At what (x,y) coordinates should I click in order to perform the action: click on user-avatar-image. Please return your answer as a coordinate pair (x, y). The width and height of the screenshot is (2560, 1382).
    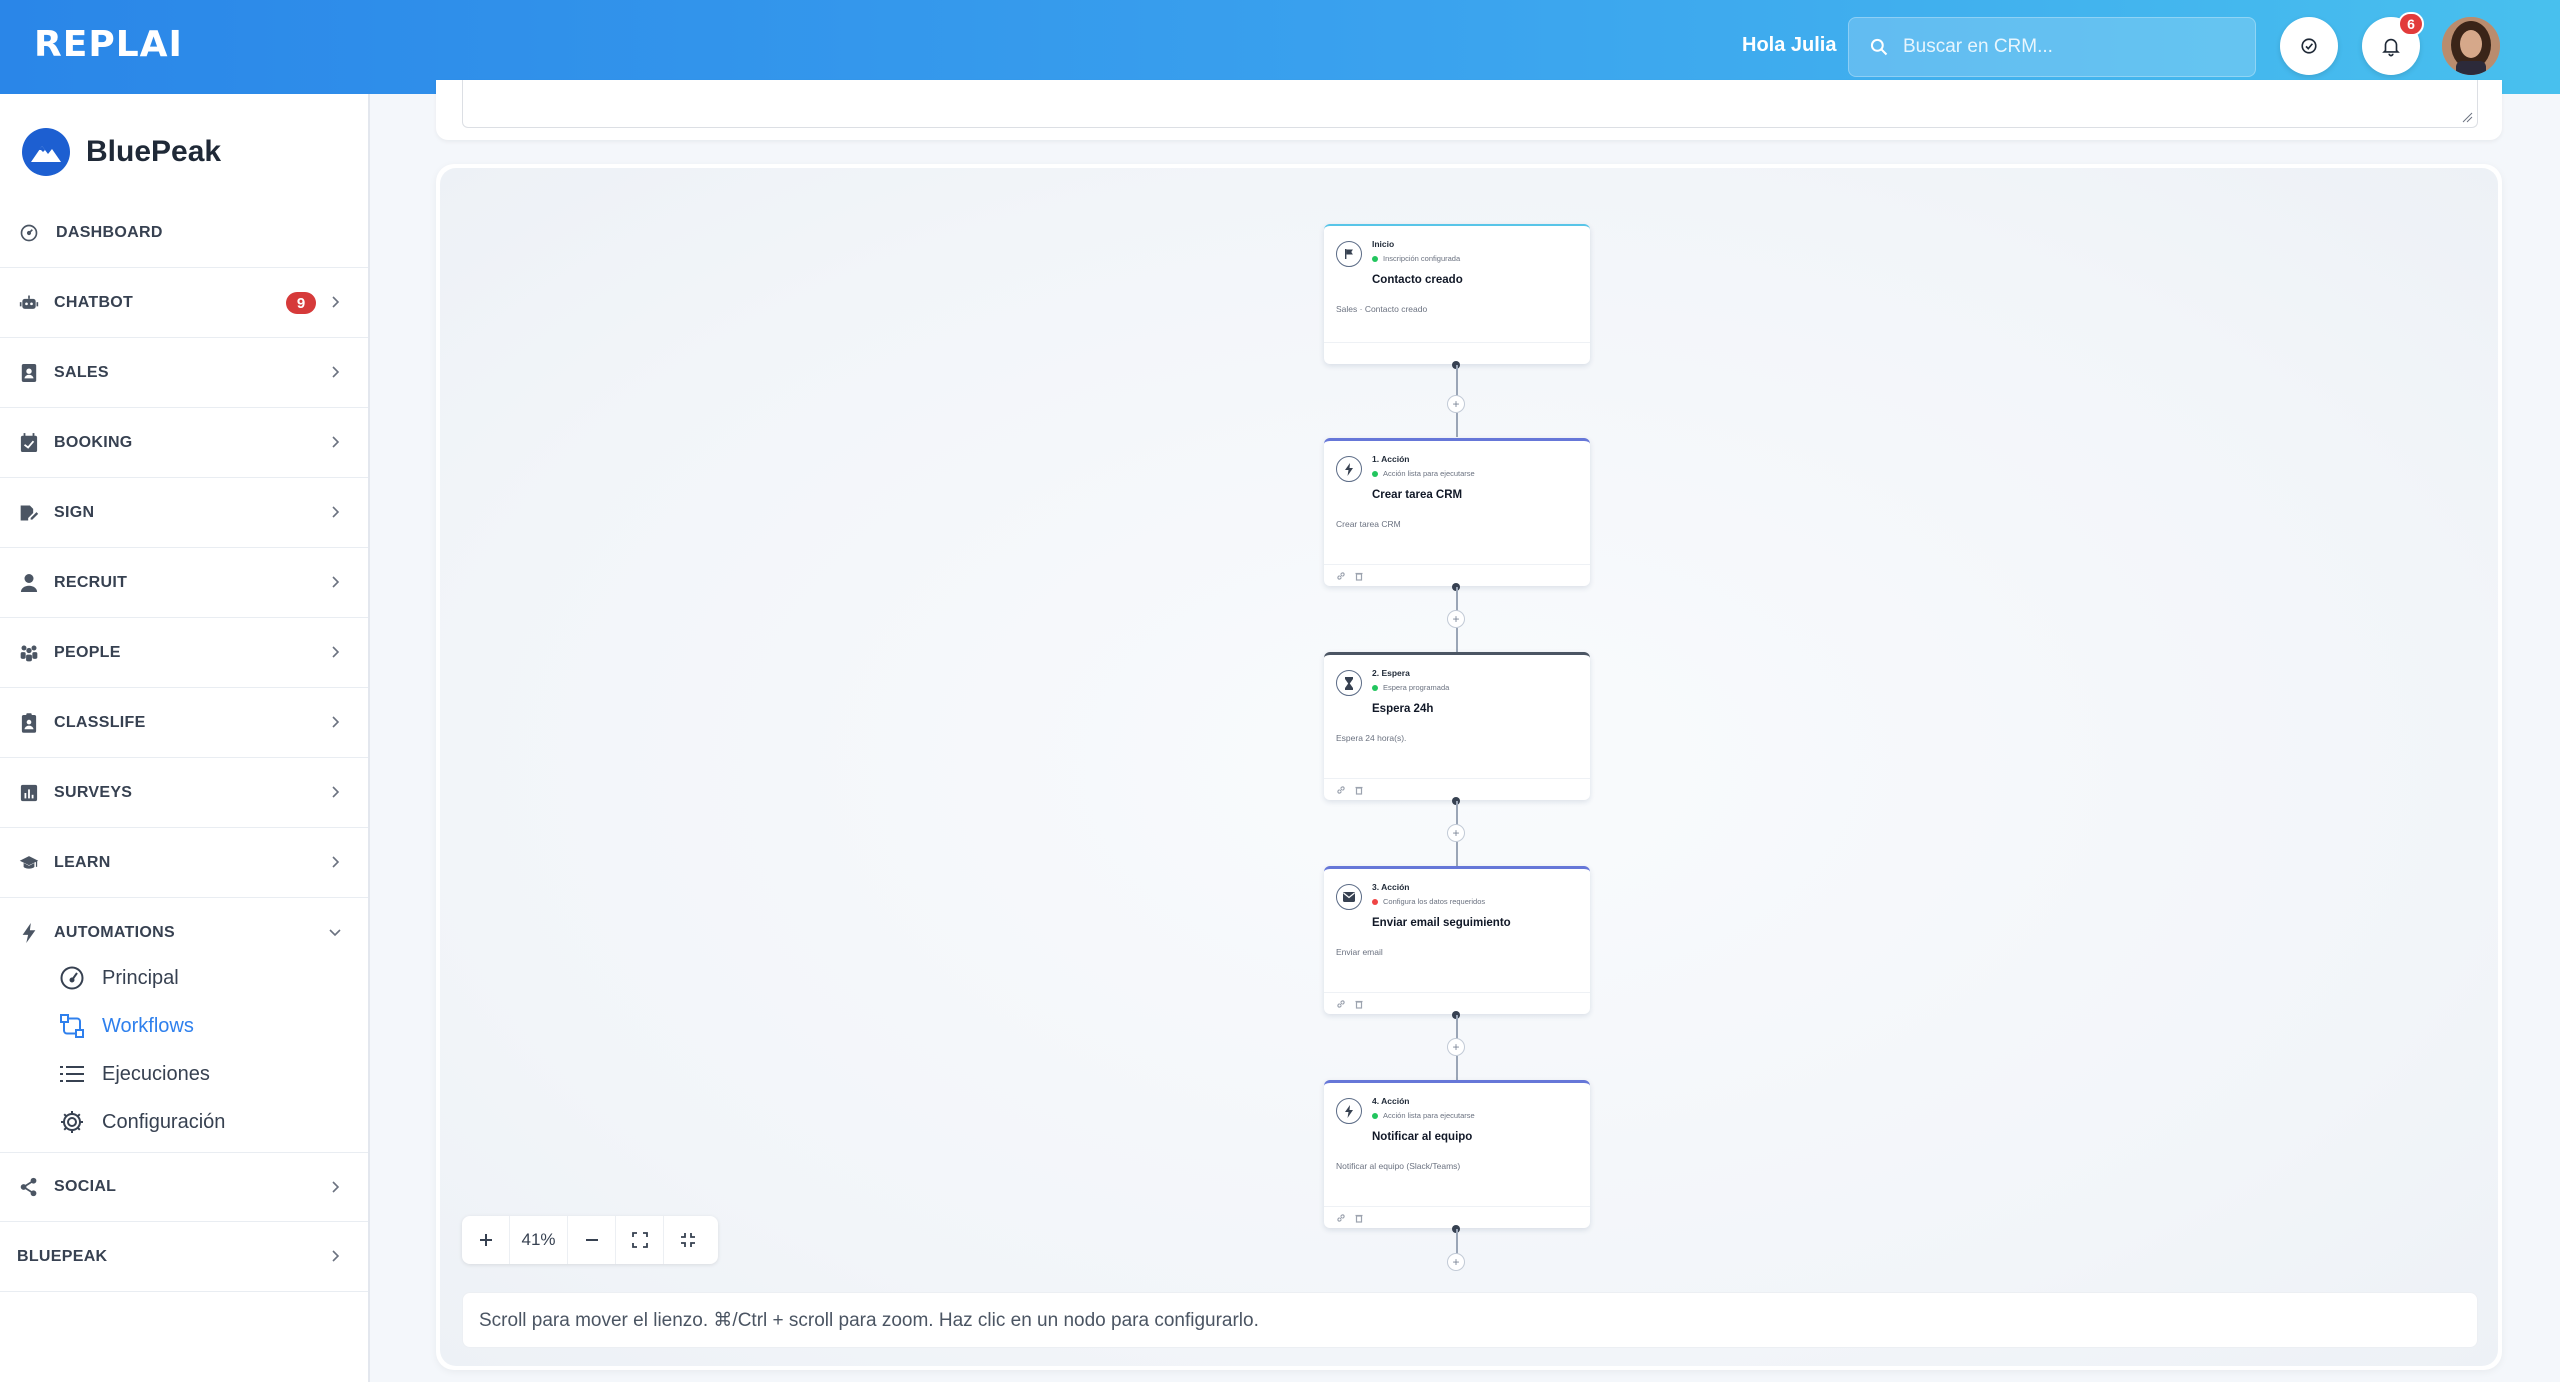
    Looking at the image, I should click on (2471, 46).